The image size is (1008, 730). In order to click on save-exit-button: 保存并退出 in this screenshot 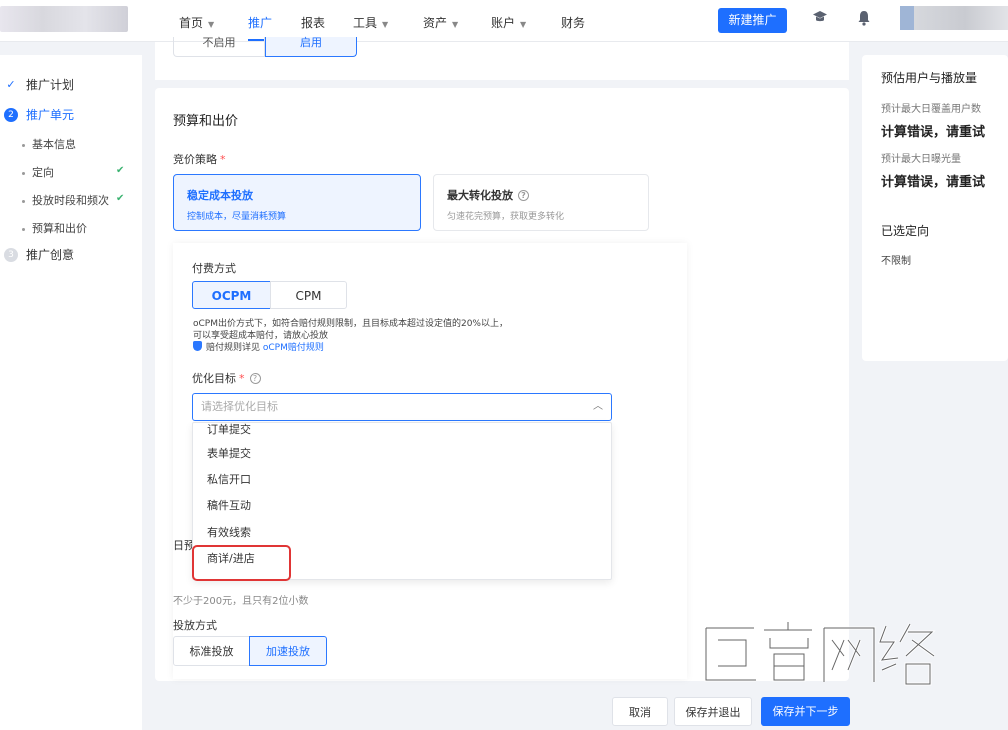, I will do `click(713, 711)`.